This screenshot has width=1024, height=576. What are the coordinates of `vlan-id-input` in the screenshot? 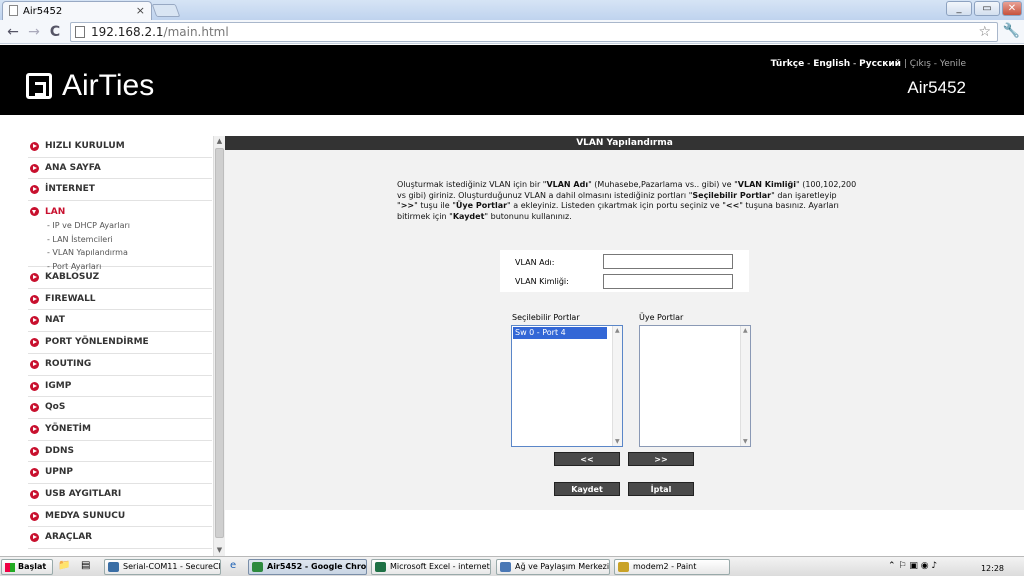 It's located at (668, 281).